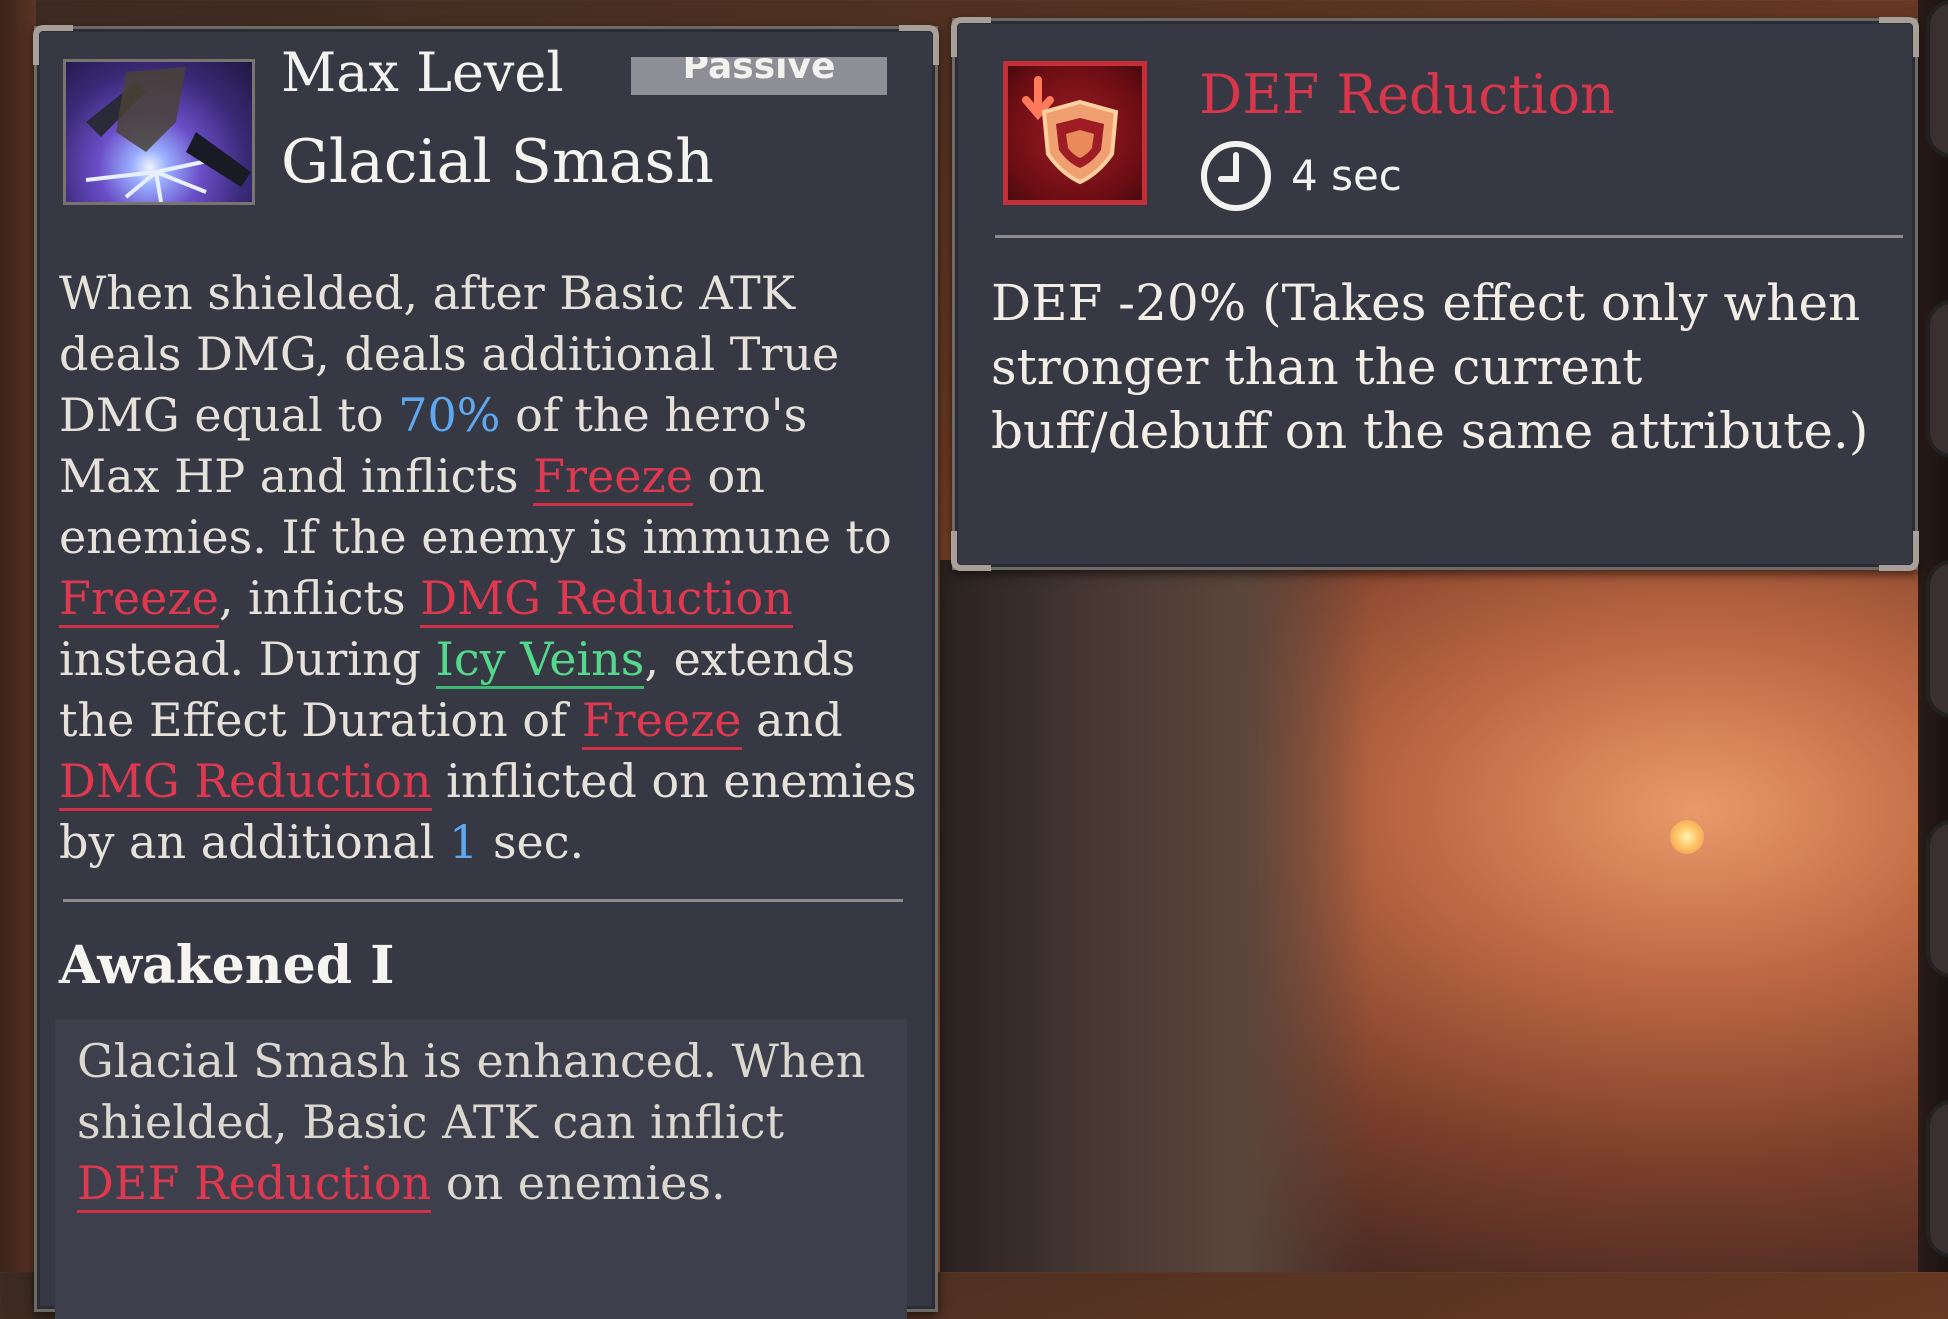 This screenshot has height=1319, width=1948. Describe the element at coordinates (18, 636) in the screenshot. I see `background-edge-left` at that location.